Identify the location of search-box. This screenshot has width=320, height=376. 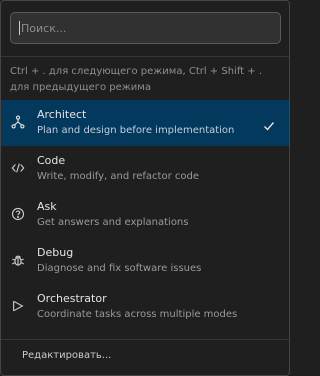
(145, 28).